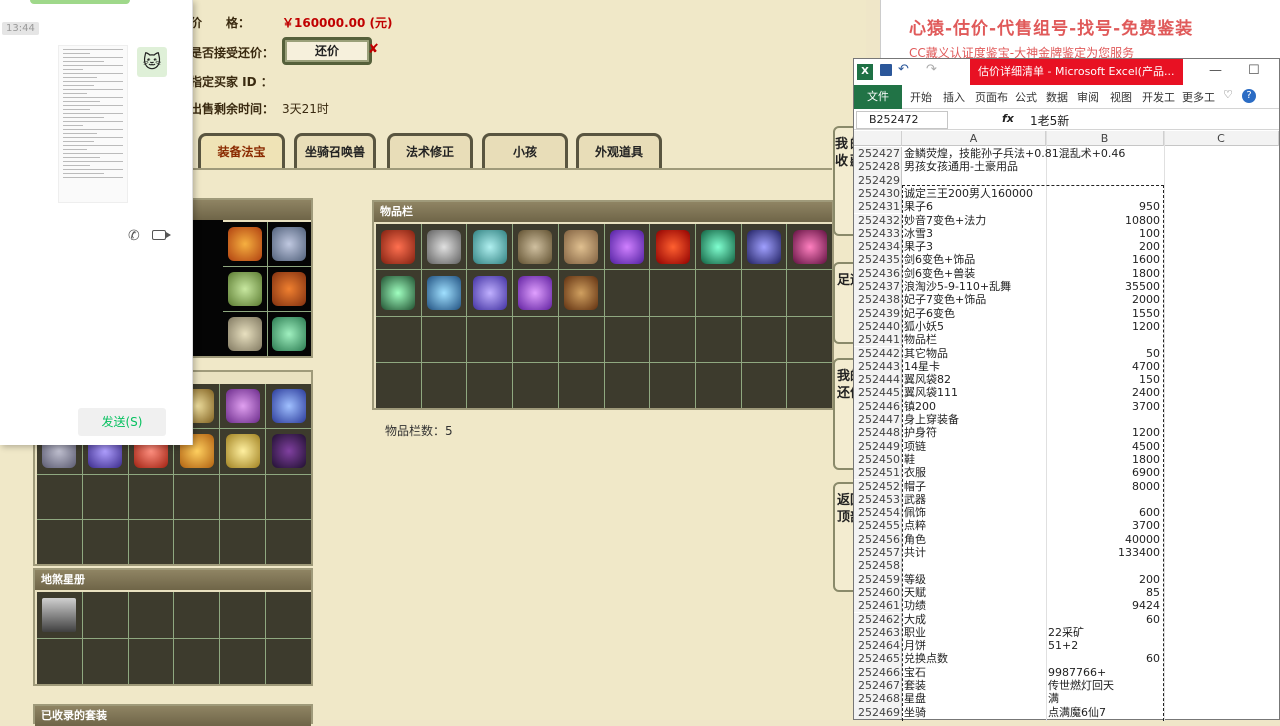 The height and width of the screenshot is (726, 1280). What do you see at coordinates (134, 236) in the screenshot?
I see `phone-icon: ✆` at bounding box center [134, 236].